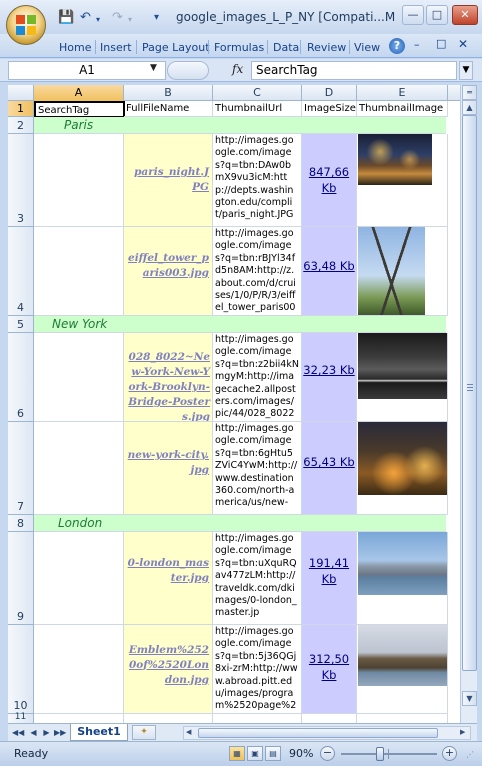 Image resolution: width=482 pixels, height=766 pixels. I want to click on cell-b4: eiffel_tower_paris003.jpg, so click(168, 271).